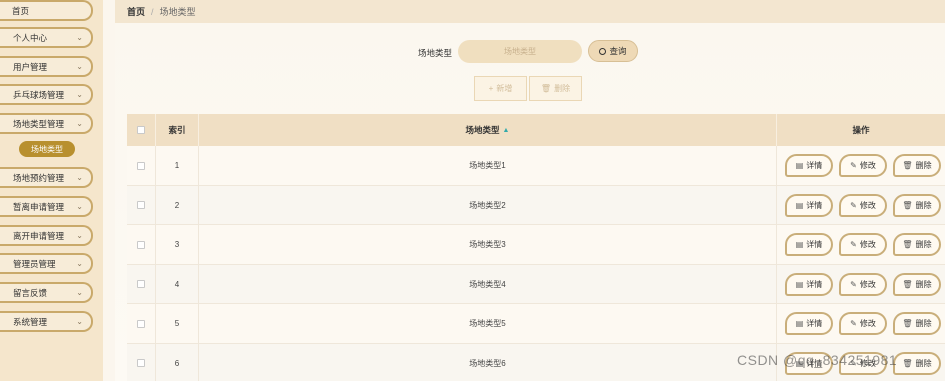  I want to click on table-row: 4 场地类型4 ▤ 详情 ✎ 修改 🗑 删除, so click(536, 284).